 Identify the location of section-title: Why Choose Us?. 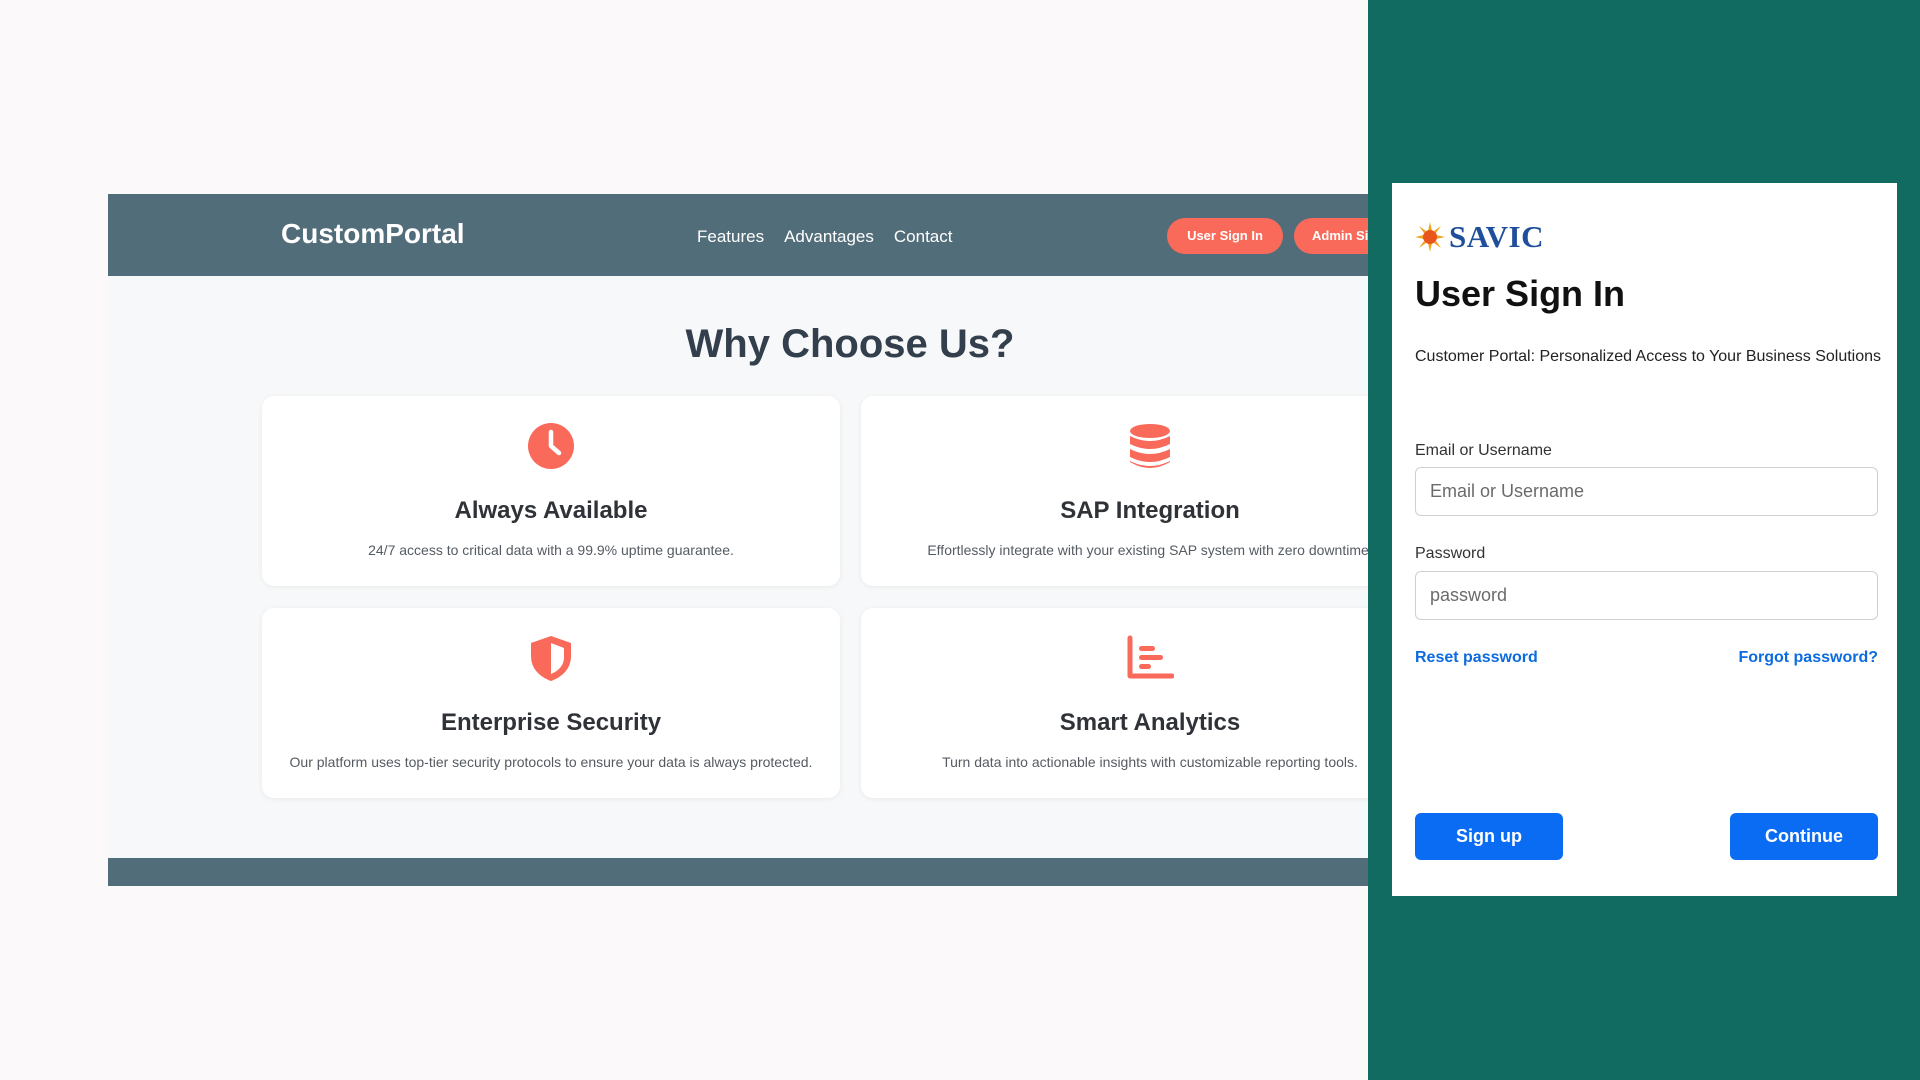
(850, 344).